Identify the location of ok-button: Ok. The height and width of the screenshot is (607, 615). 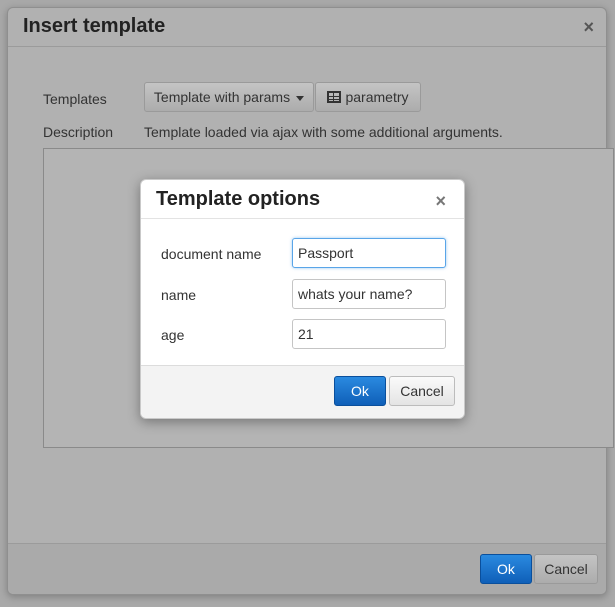
(506, 569).